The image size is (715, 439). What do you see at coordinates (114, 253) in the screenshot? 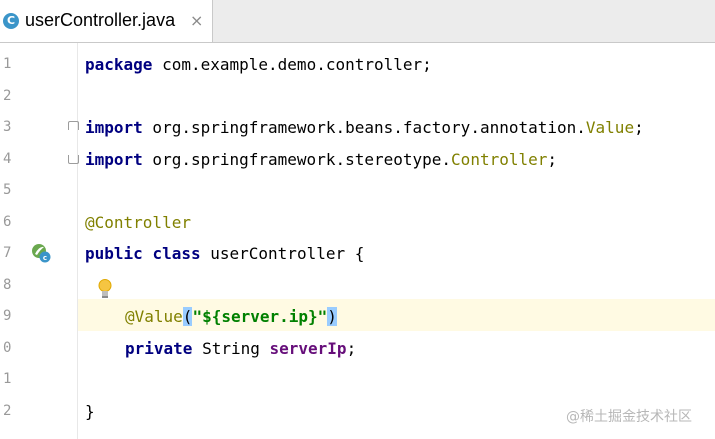
I see `keyword: public` at bounding box center [114, 253].